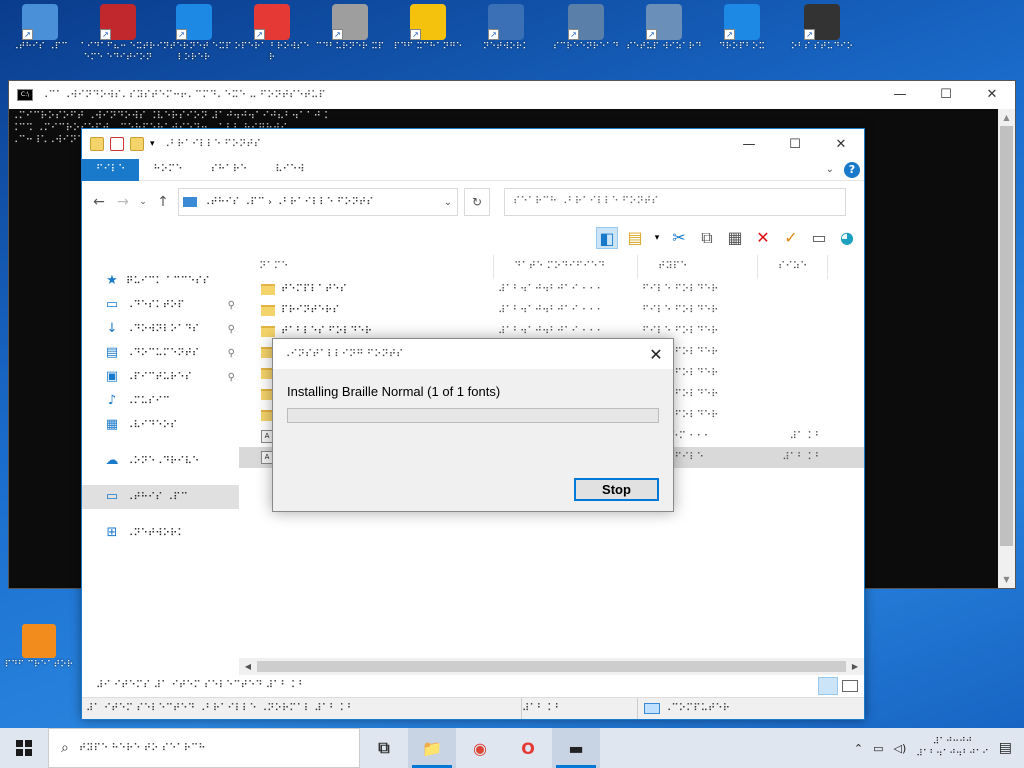  Describe the element at coordinates (657, 238) in the screenshot. I see `dropdown-icon: ▾` at that location.